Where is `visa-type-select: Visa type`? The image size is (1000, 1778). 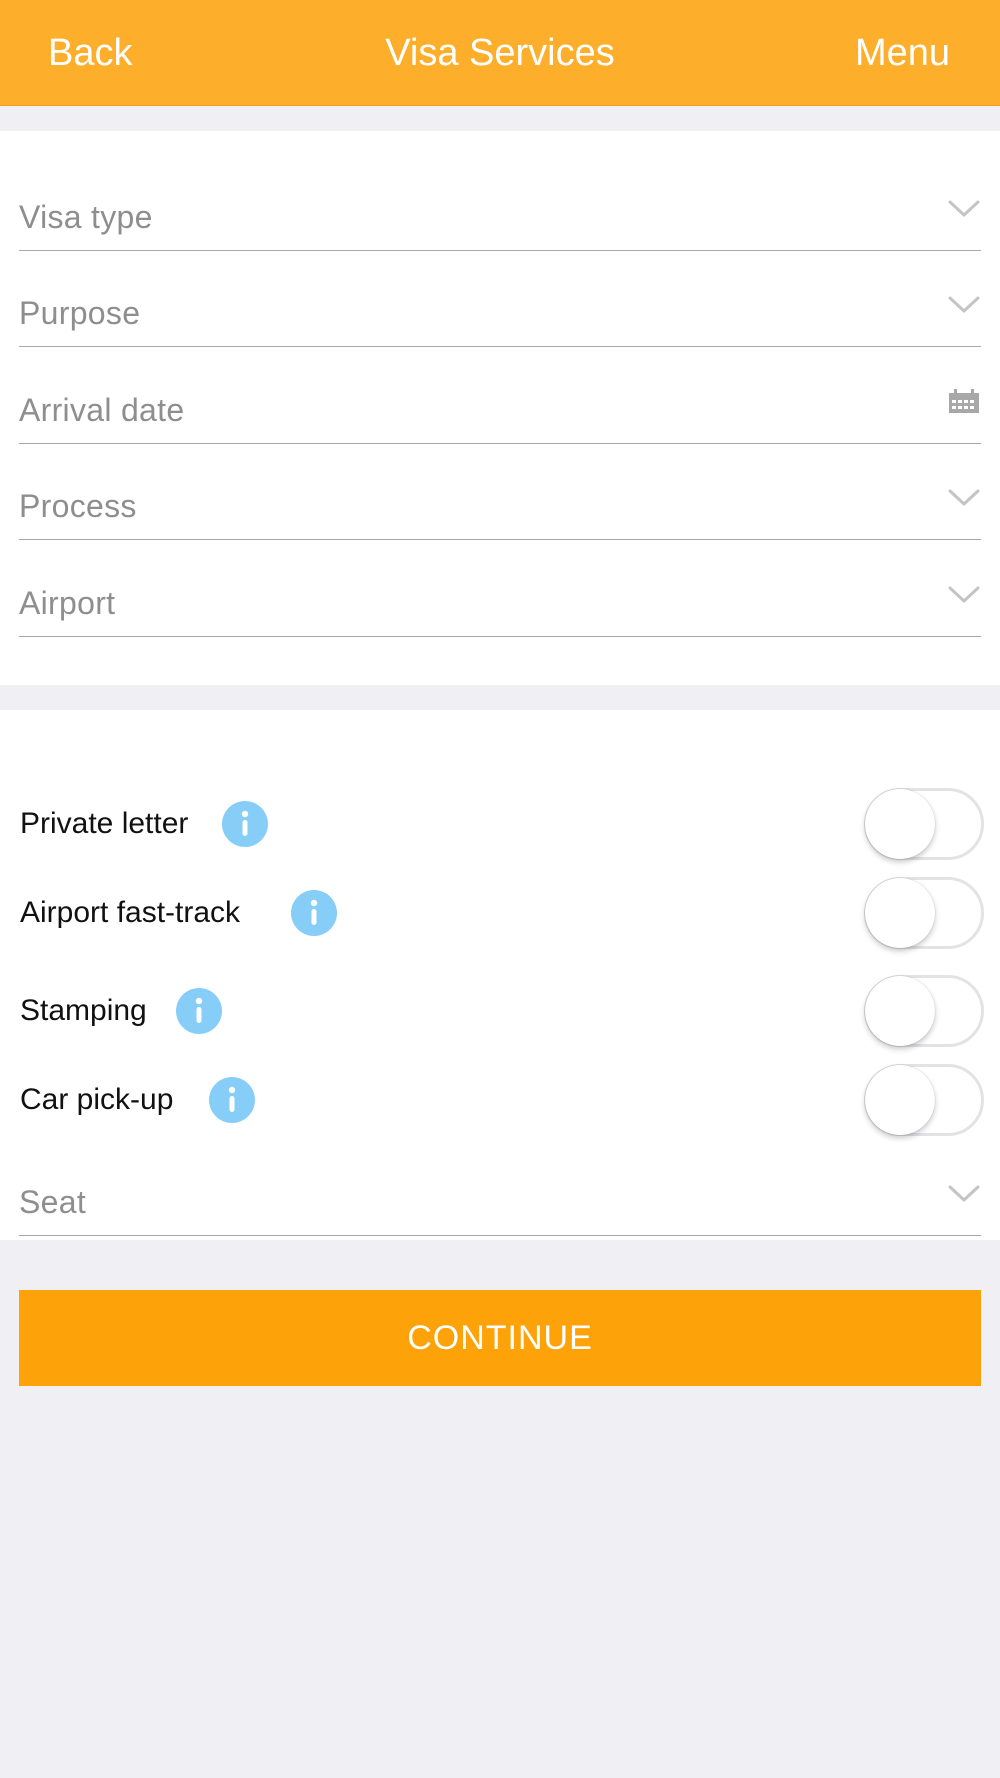 visa-type-select: Visa type is located at coordinates (500, 203).